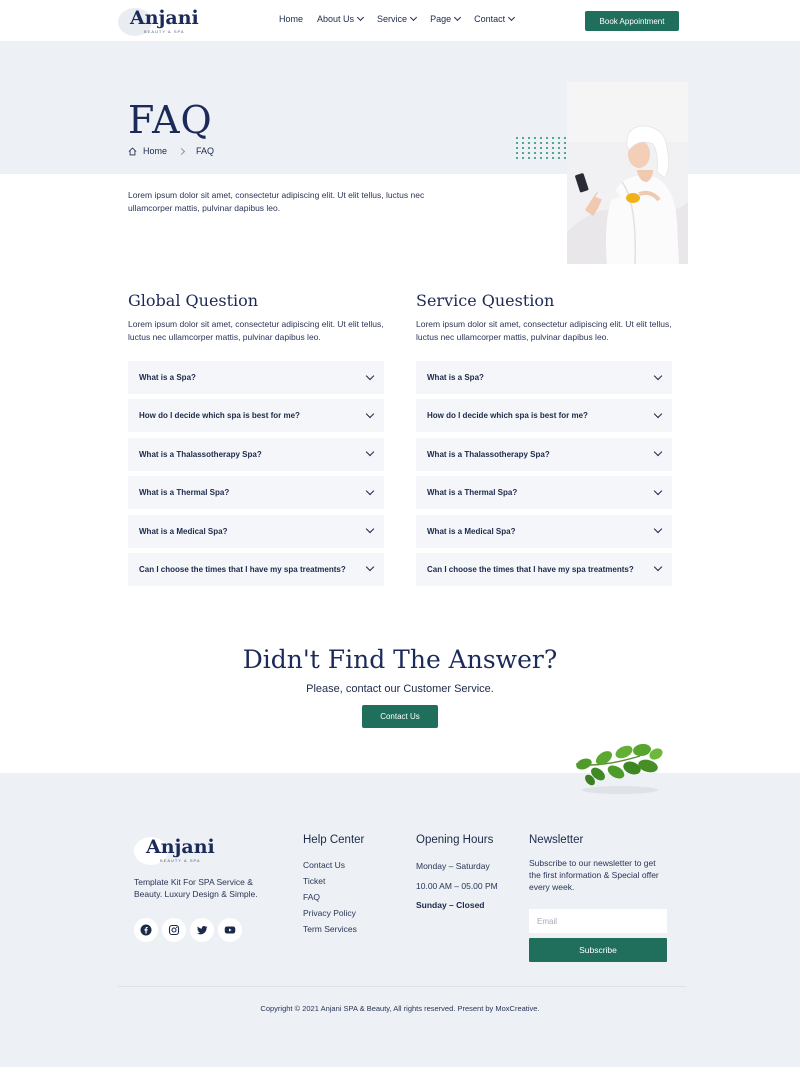  I want to click on youtube-button, so click(230, 930).